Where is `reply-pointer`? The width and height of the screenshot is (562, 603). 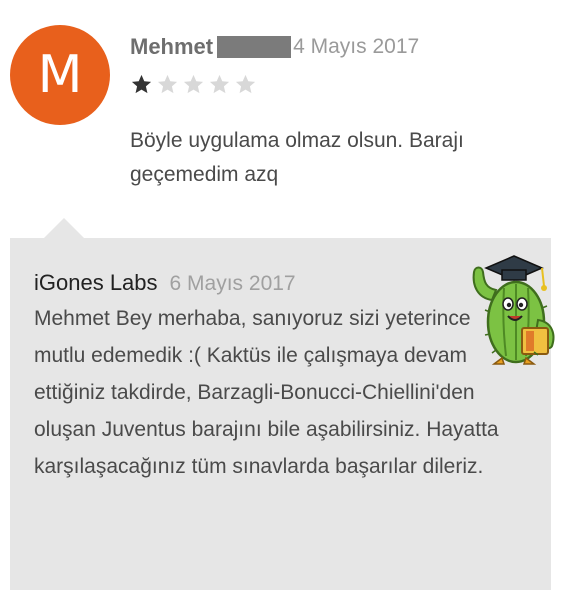
reply-pointer is located at coordinates (64, 228).